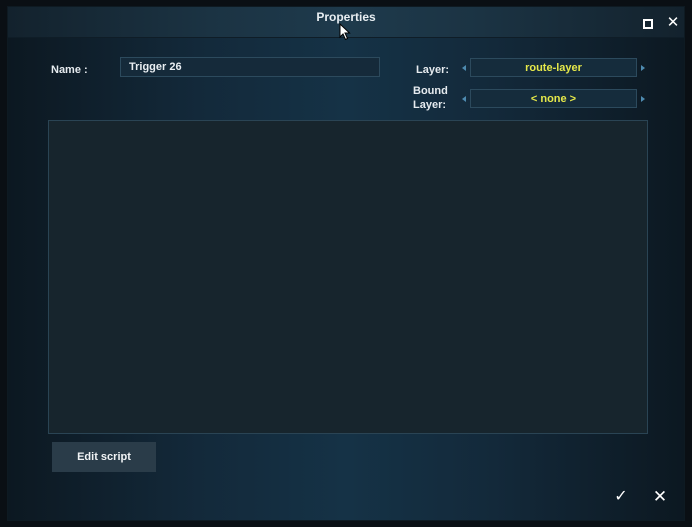 Image resolution: width=692 pixels, height=527 pixels. What do you see at coordinates (346, 17) in the screenshot?
I see `window-title: Properties` at bounding box center [346, 17].